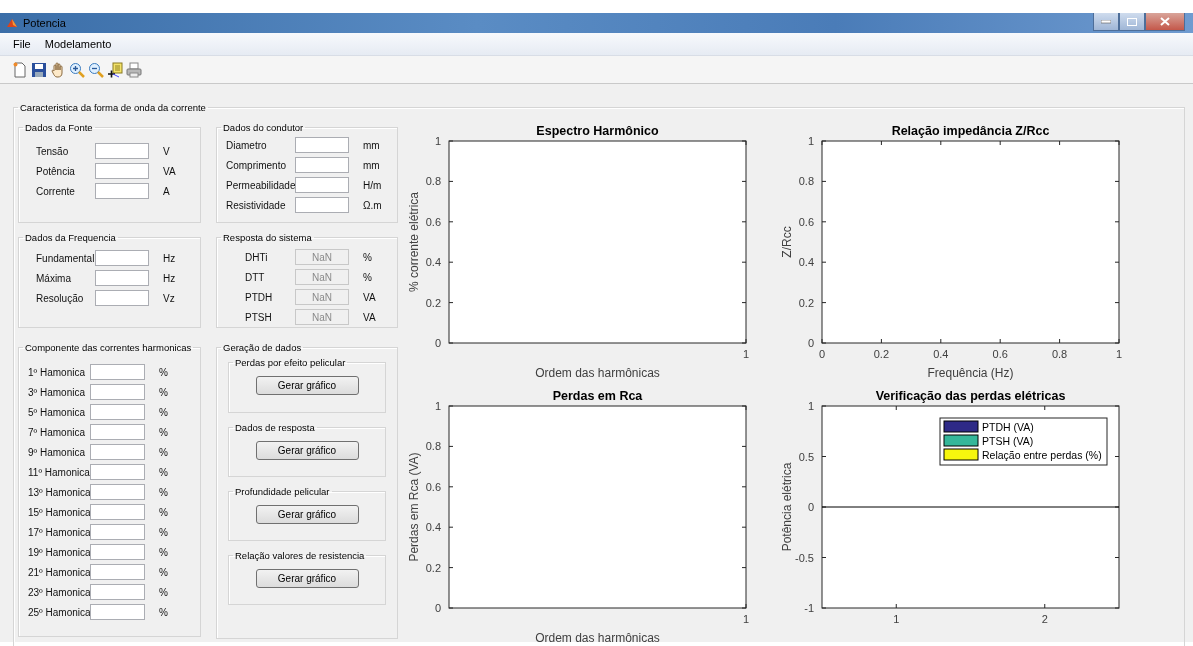  I want to click on data-cursor-icon, so click(115, 69).